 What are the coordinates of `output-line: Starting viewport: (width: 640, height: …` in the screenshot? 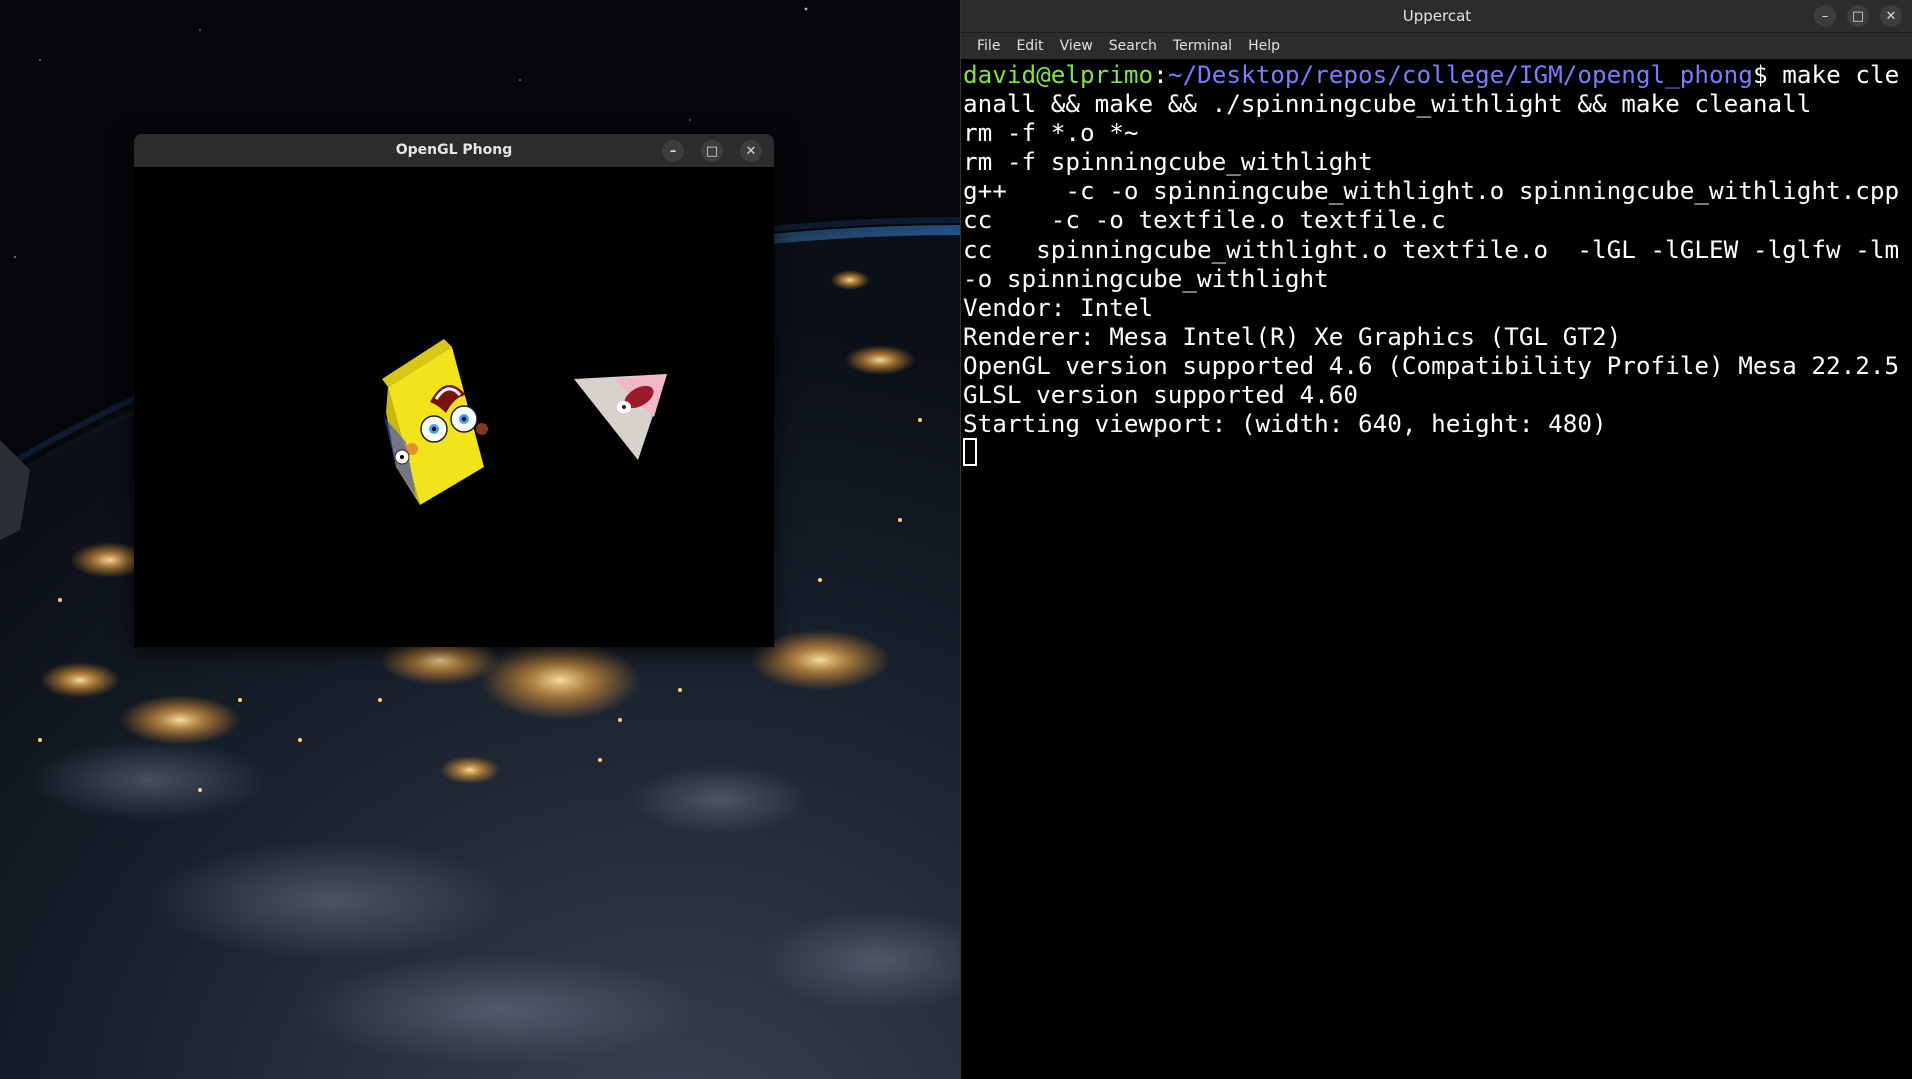 It's located at (1285, 424).